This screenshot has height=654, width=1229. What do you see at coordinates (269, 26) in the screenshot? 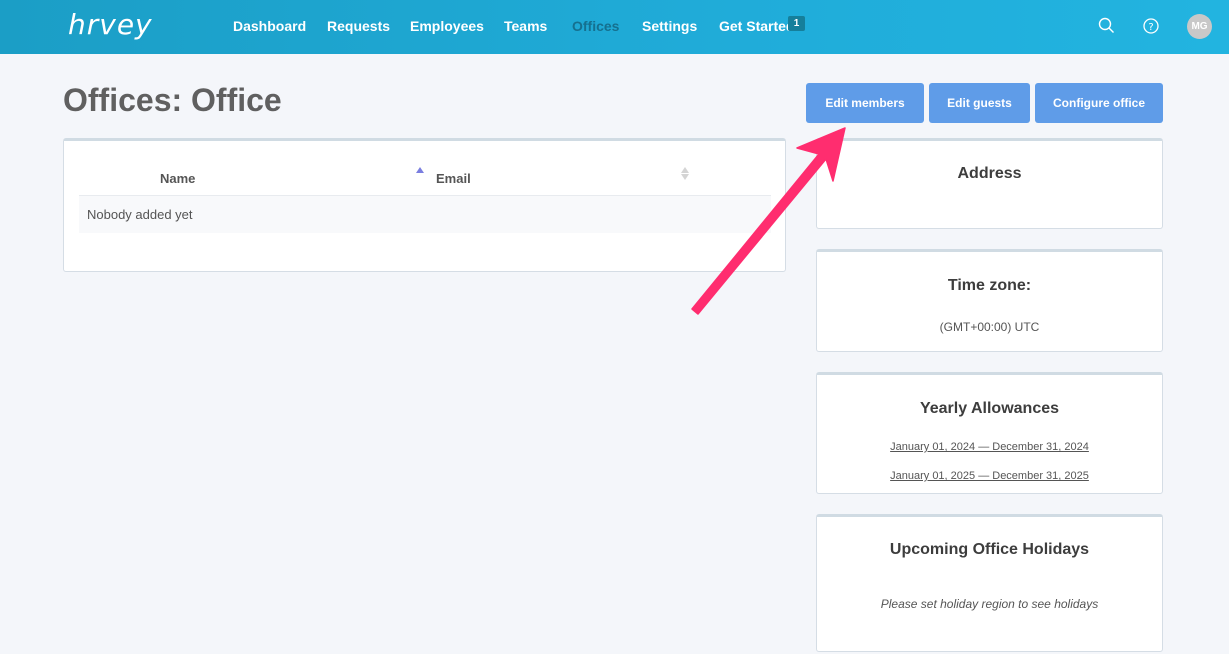
I see `nav-dashboard: Dashboard` at bounding box center [269, 26].